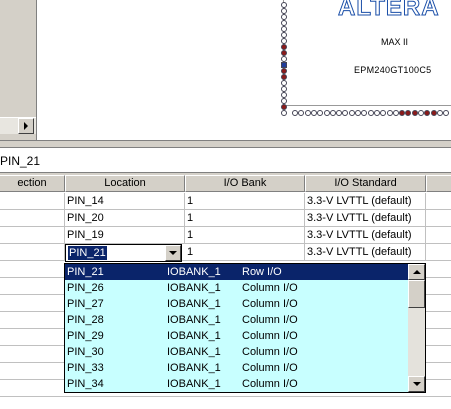 Image resolution: width=451 pixels, height=409 pixels. Describe the element at coordinates (393, 70) in the screenshot. I see `chip-part-number: EPM240GT100C5` at that location.